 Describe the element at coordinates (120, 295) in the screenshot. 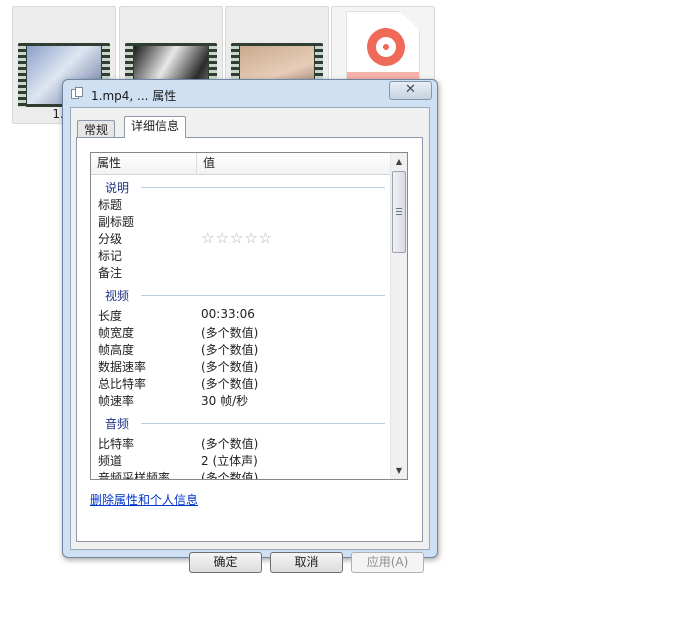

I see `group-title: 视频` at that location.